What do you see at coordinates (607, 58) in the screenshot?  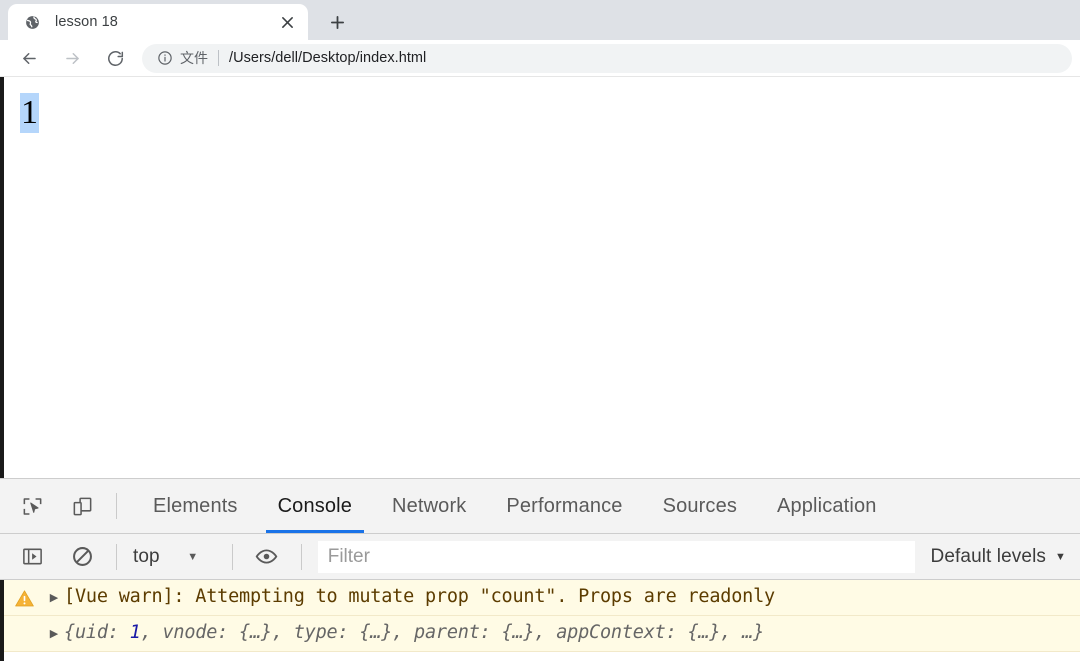 I see `address-bar: 文件 /Users/dell/Desktop/index.html` at bounding box center [607, 58].